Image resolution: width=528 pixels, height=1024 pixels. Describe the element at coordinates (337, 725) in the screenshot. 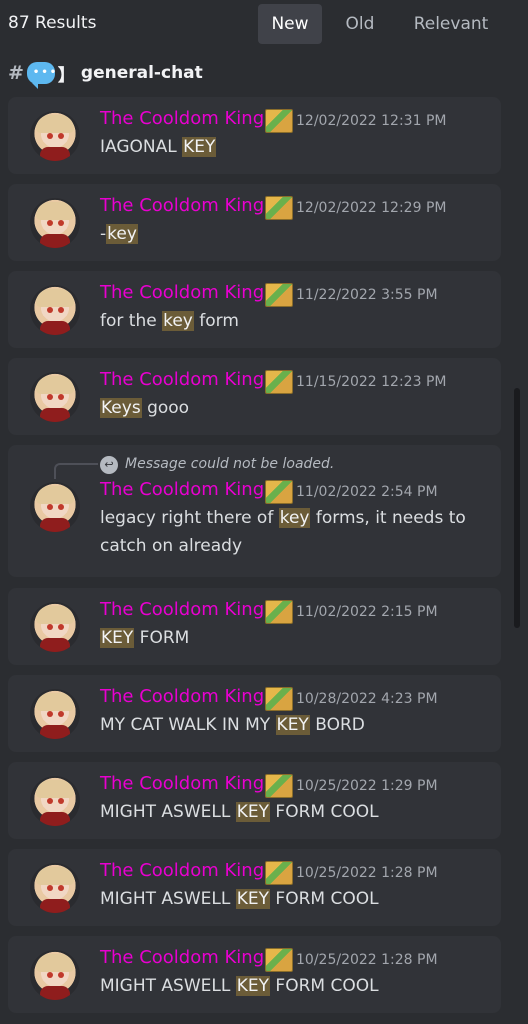

I see `message-text: BORD` at that location.